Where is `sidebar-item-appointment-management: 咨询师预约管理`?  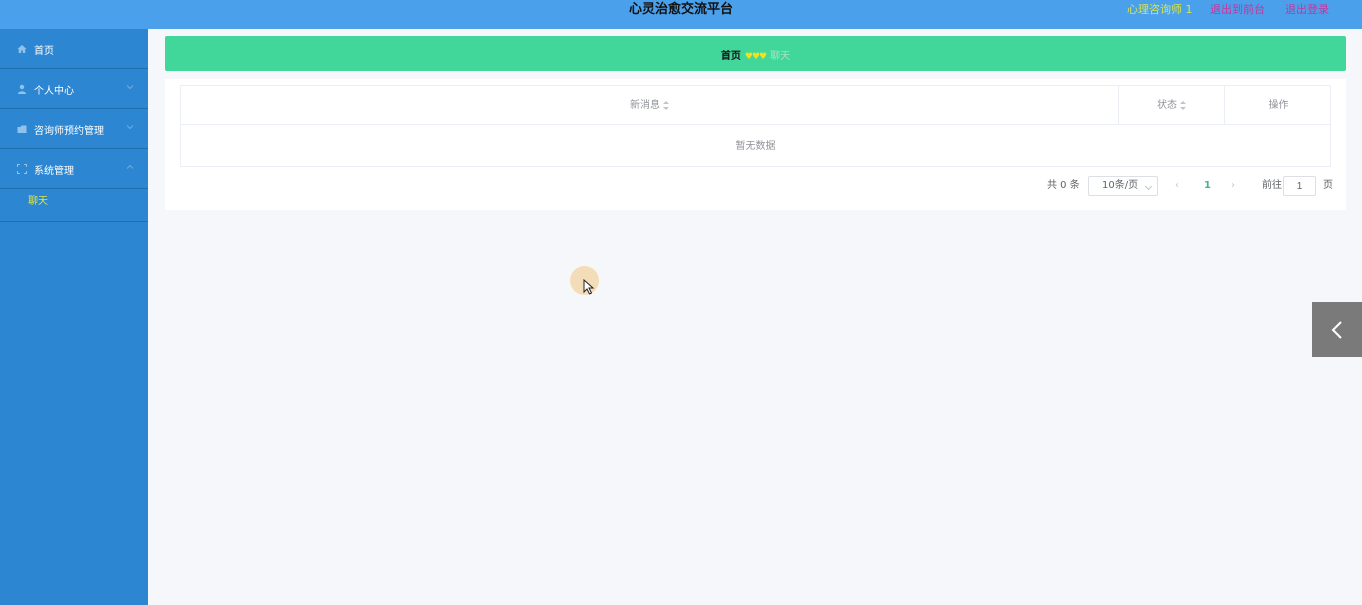
sidebar-item-appointment-management: 咨询师预约管理 is located at coordinates (74, 129).